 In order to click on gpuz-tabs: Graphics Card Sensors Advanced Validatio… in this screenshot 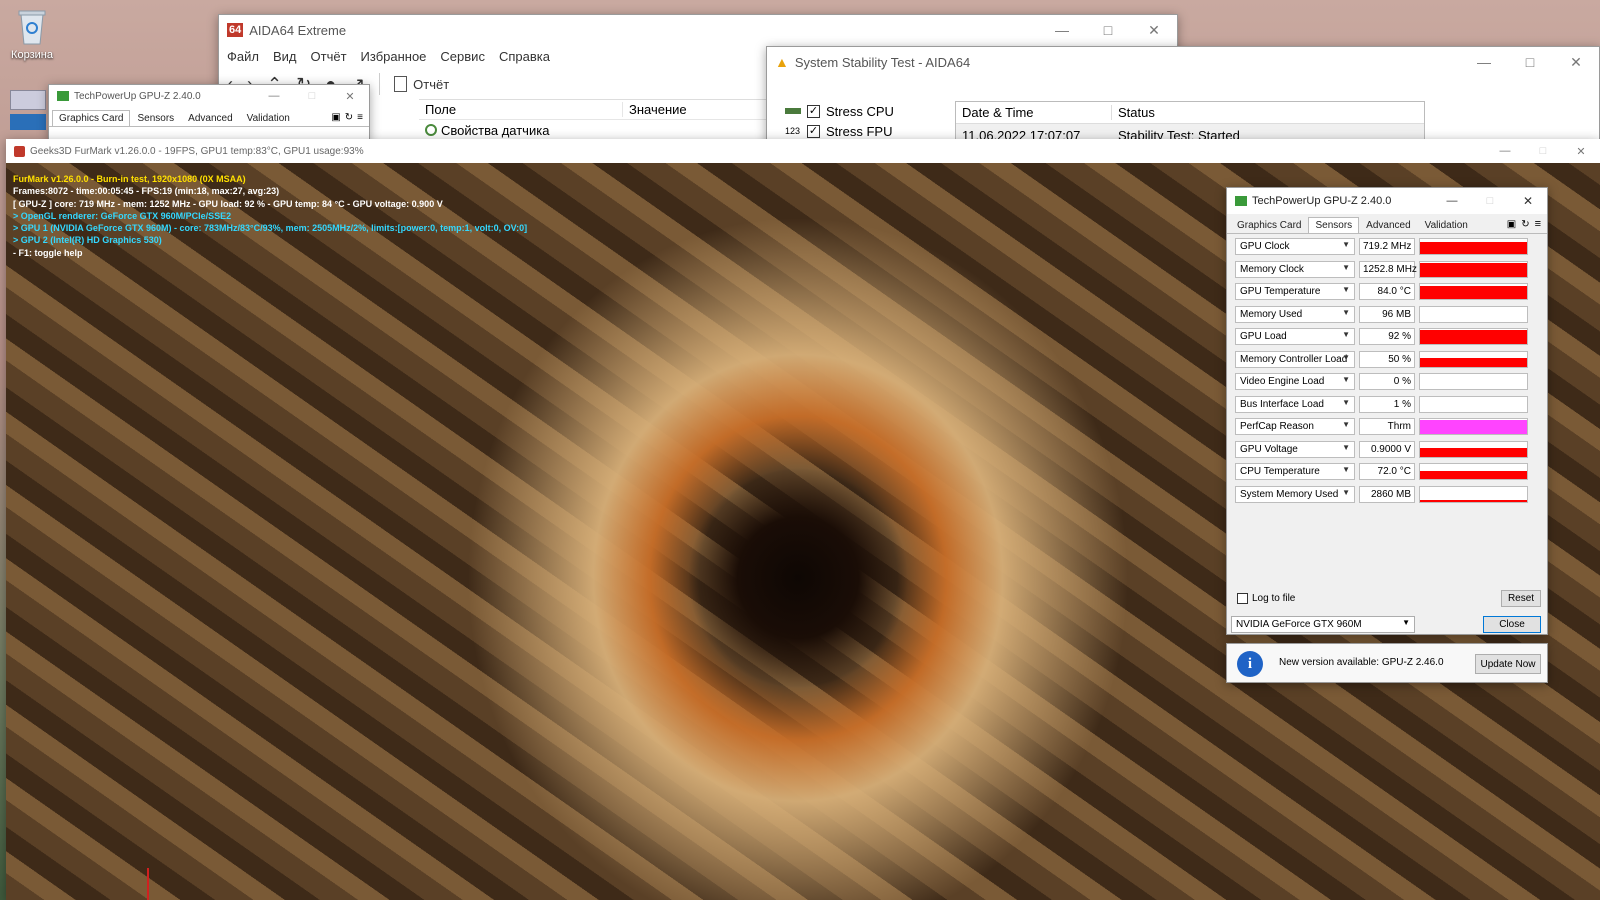, I will do `click(1387, 224)`.